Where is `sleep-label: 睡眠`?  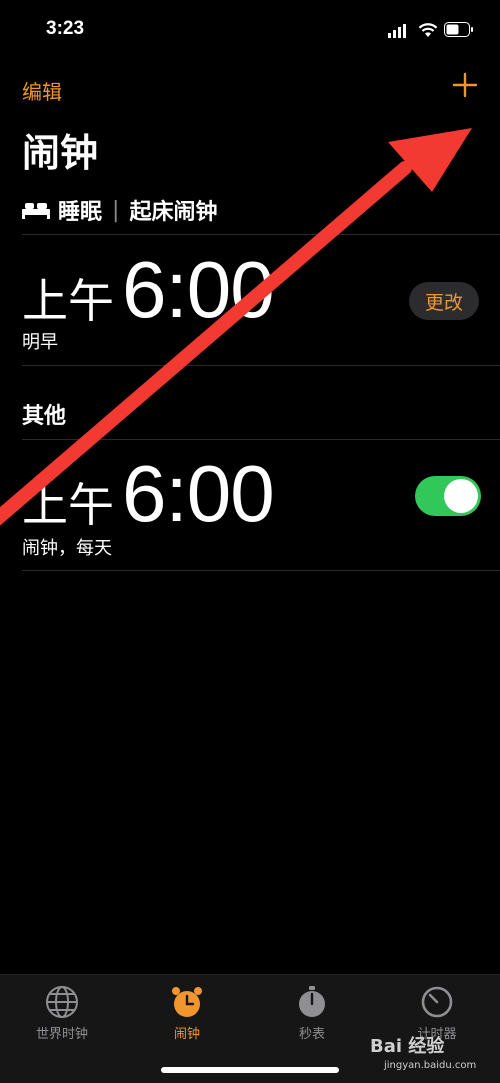
sleep-label: 睡眠 is located at coordinates (80, 212).